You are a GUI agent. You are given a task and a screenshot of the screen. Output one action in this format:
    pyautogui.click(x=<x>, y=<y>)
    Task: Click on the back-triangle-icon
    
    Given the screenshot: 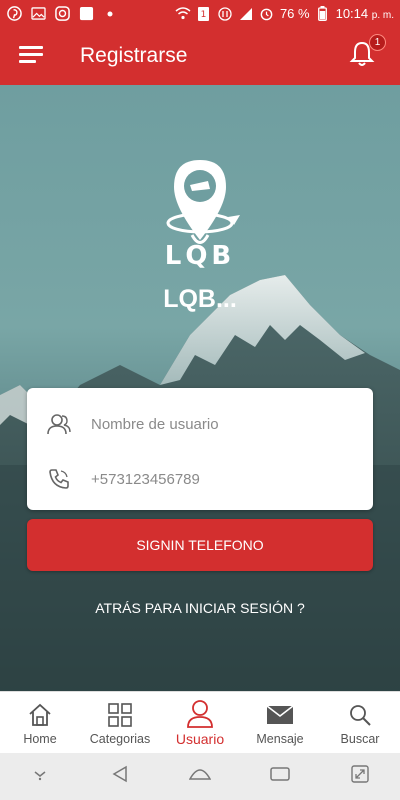 What is the action you would take?
    pyautogui.click(x=120, y=776)
    